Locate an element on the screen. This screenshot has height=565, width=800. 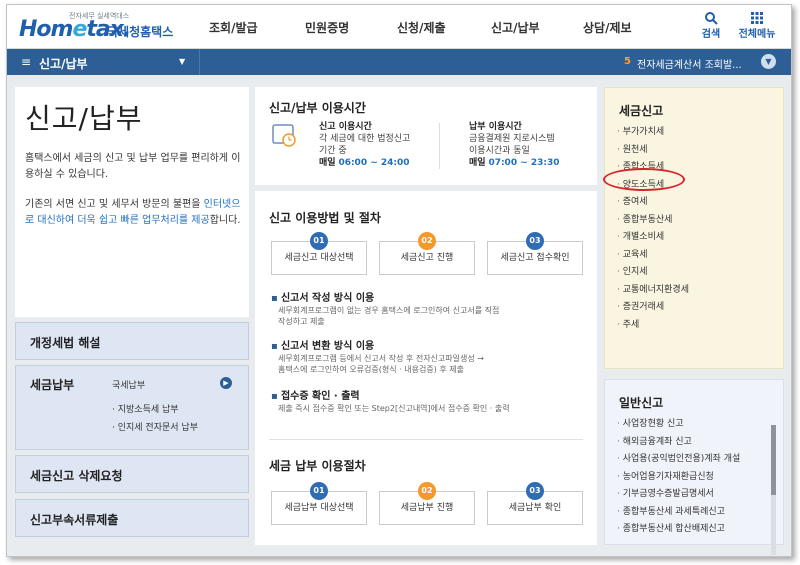
nav-item-certificates: 민원증명 is located at coordinates (327, 27).